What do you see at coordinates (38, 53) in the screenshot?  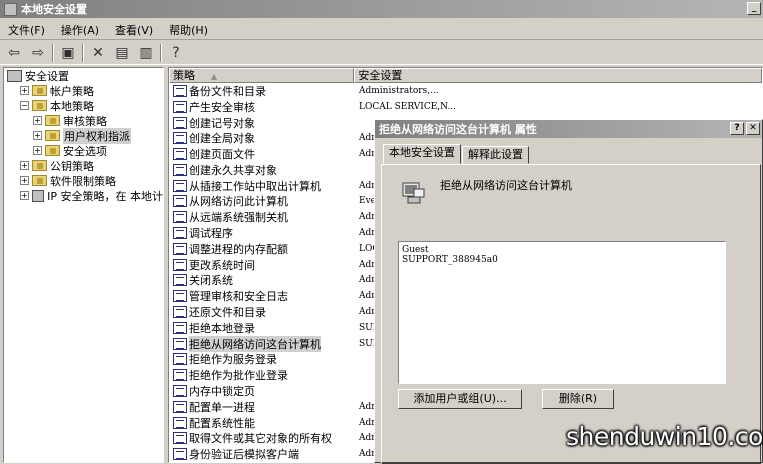 I see `forward-arrow-icon: ⇨` at bounding box center [38, 53].